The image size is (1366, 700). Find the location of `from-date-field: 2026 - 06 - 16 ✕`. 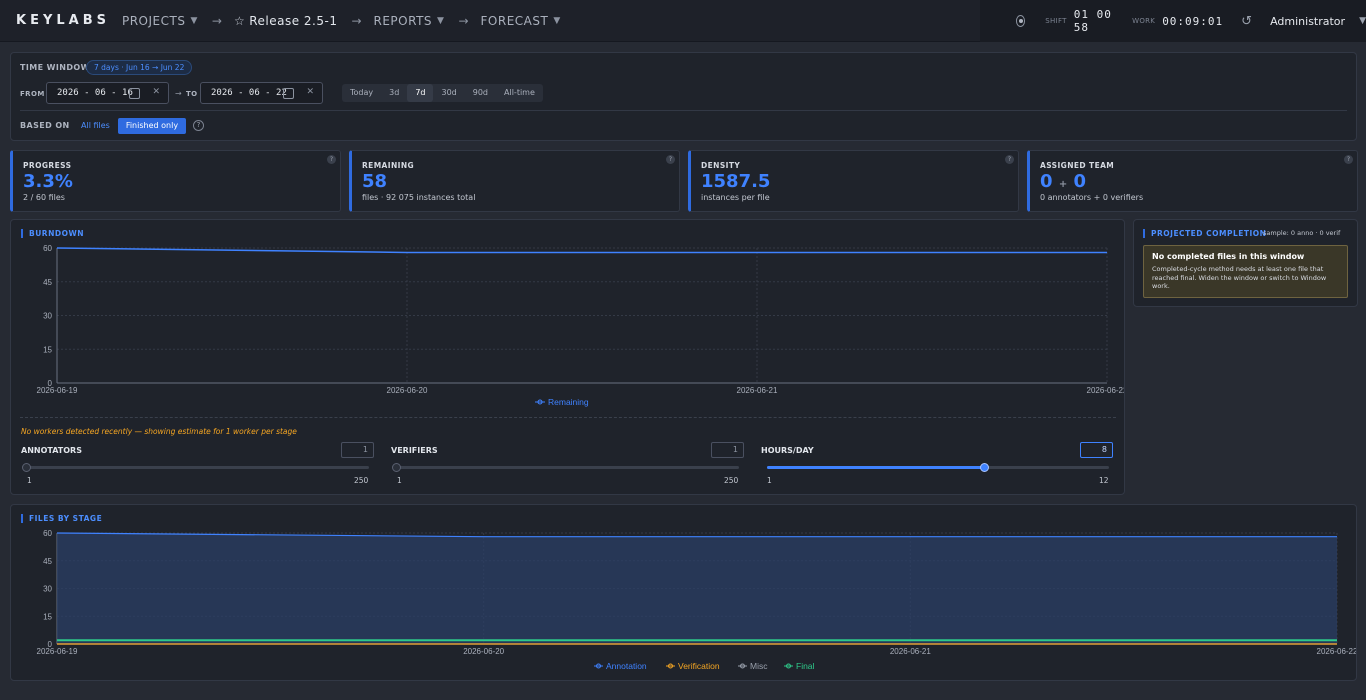

from-date-field: 2026 - 06 - 16 ✕ is located at coordinates (107, 93).